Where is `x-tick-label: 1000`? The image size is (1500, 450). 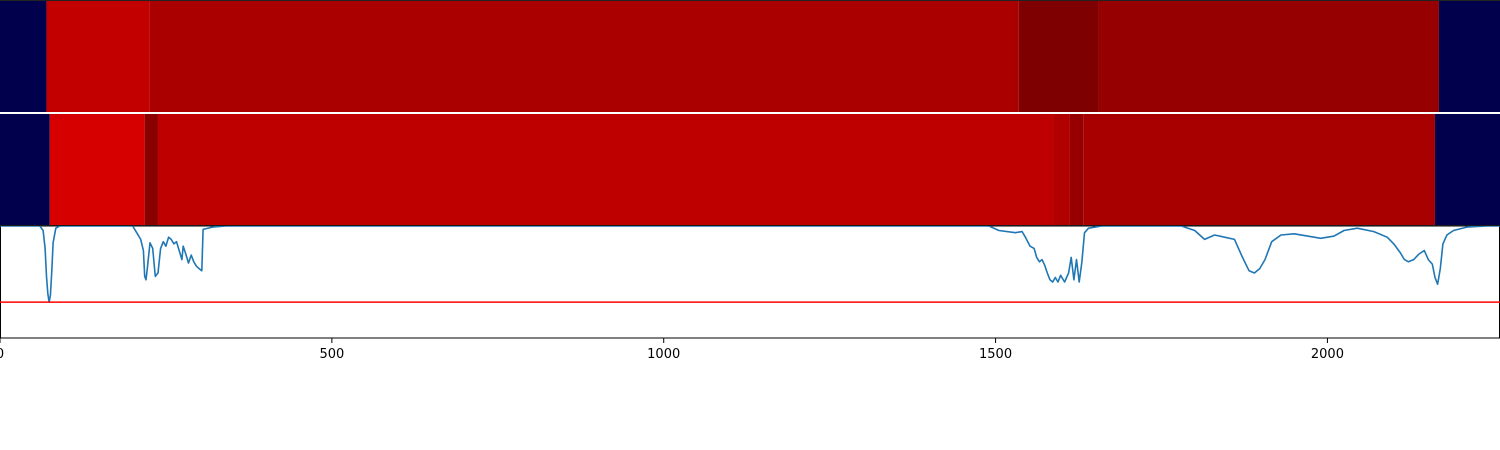
x-tick-label: 1000 is located at coordinates (663, 354).